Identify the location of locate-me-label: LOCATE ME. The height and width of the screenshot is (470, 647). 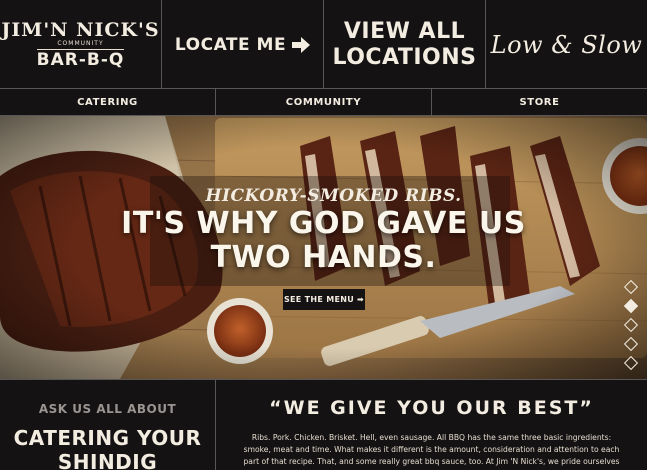
(230, 44).